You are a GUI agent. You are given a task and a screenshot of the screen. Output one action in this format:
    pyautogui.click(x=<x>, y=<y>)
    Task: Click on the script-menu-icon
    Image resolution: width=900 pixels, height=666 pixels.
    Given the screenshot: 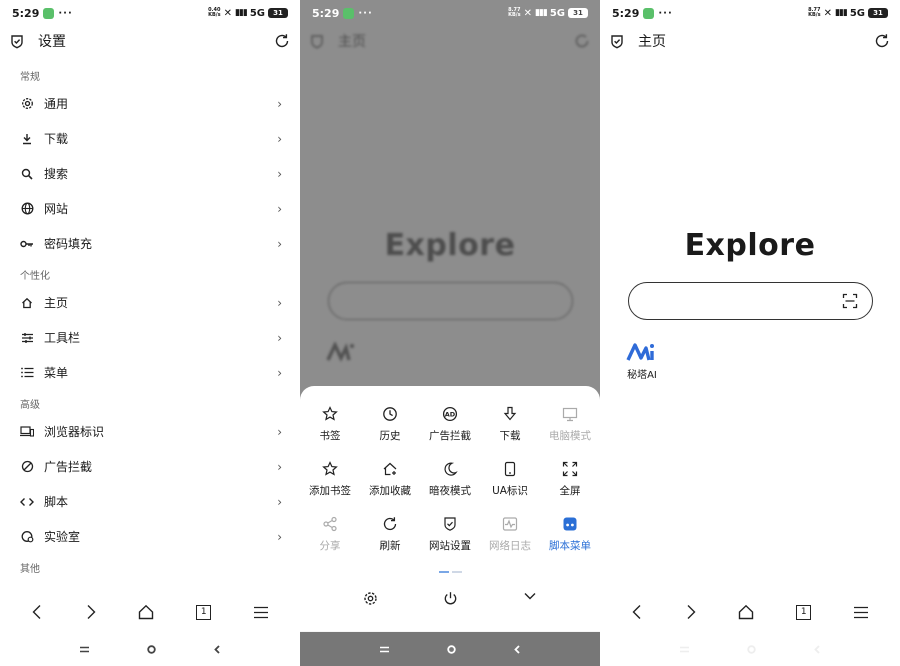 What is the action you would take?
    pyautogui.click(x=570, y=524)
    